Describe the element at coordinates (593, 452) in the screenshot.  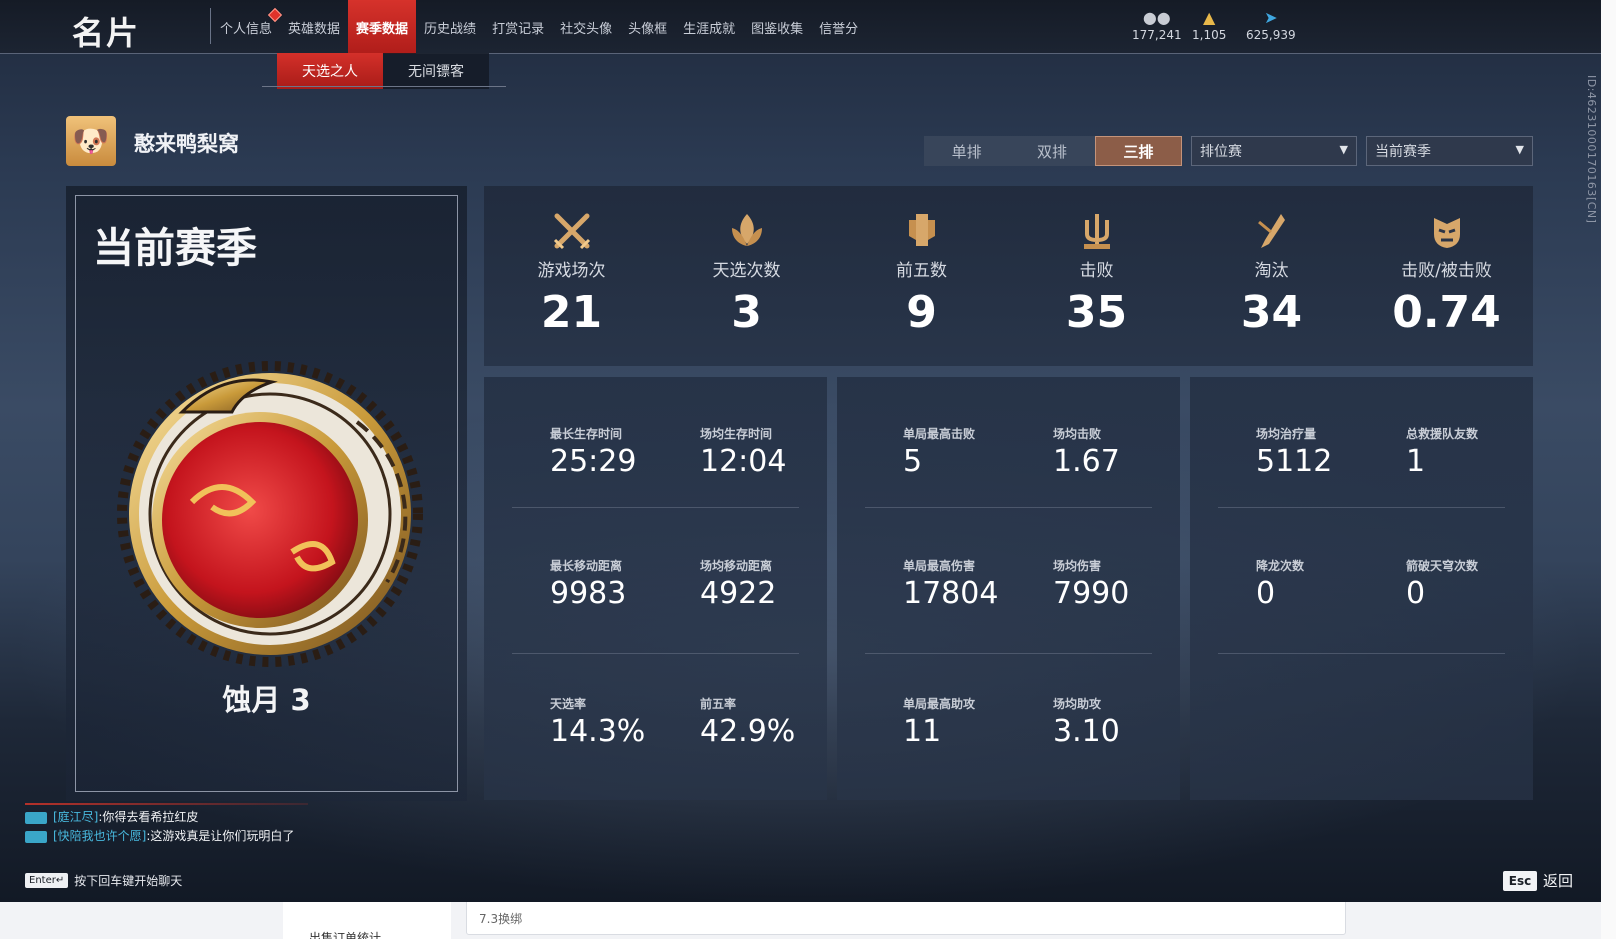
I see `stat-longest-survival: 最长生存时间 25:29` at that location.